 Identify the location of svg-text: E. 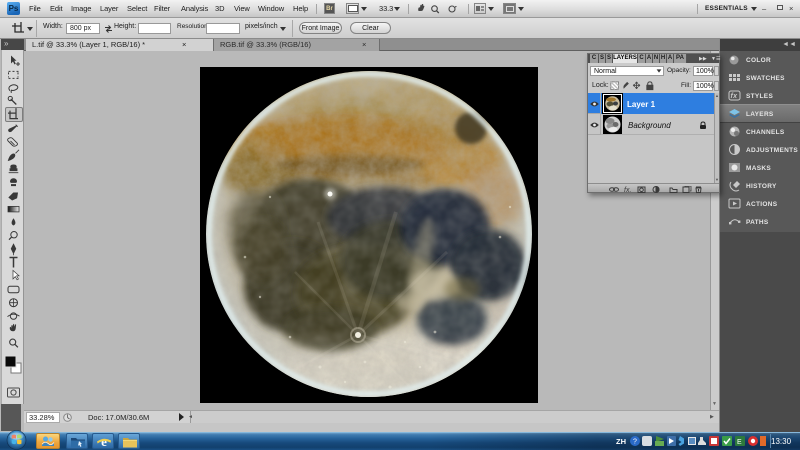
(739, 442).